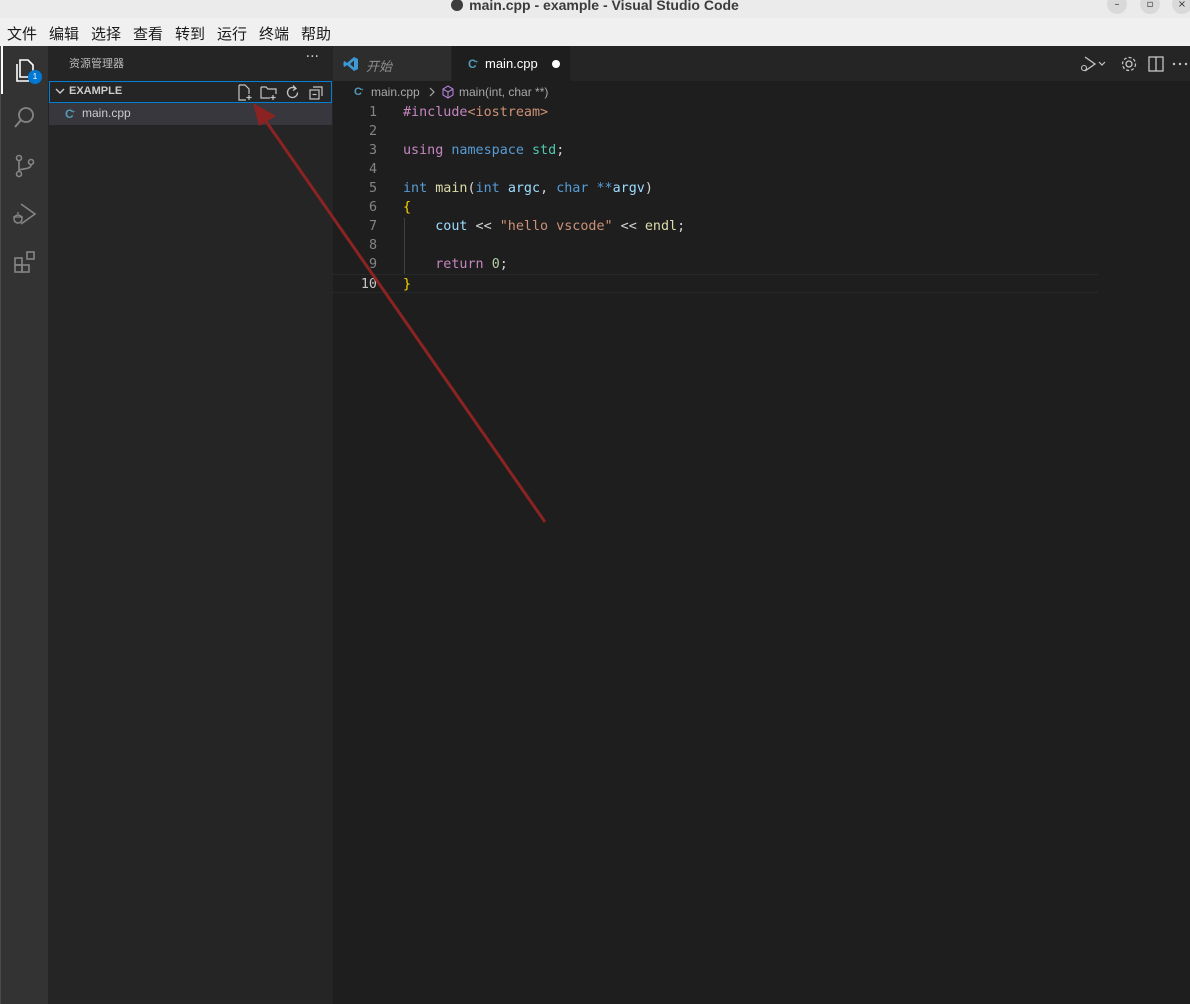 The height and width of the screenshot is (1004, 1190). I want to click on refresh-icon, so click(292, 92).